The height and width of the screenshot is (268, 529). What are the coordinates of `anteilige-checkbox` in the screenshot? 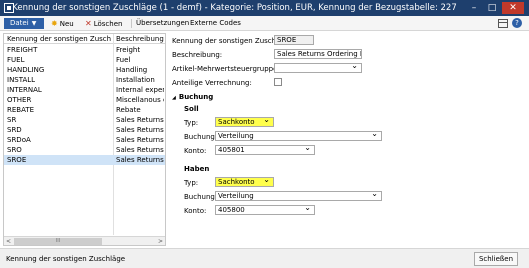 It's located at (278, 82).